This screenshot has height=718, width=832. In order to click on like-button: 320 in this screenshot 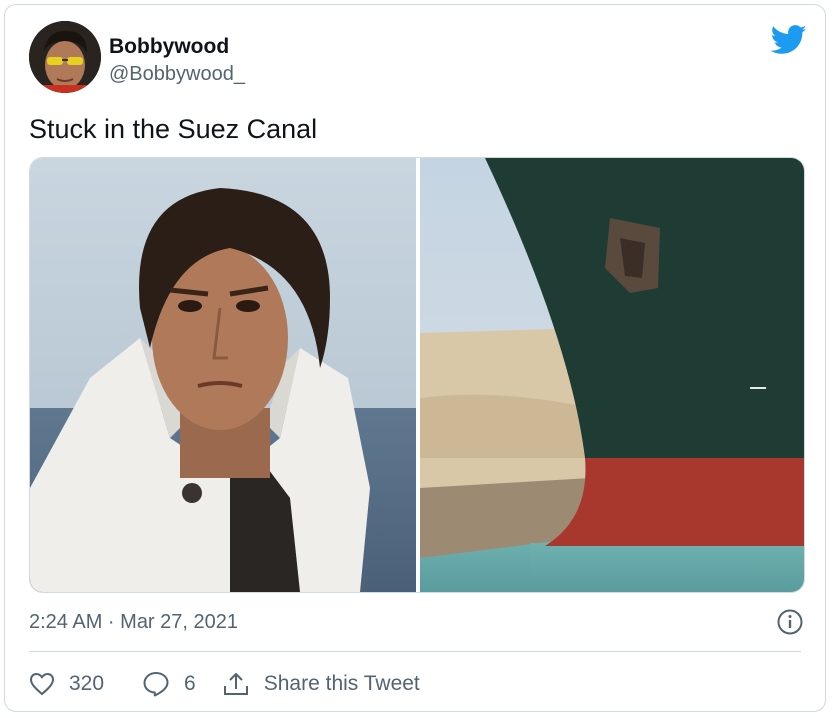, I will do `click(66, 684)`.